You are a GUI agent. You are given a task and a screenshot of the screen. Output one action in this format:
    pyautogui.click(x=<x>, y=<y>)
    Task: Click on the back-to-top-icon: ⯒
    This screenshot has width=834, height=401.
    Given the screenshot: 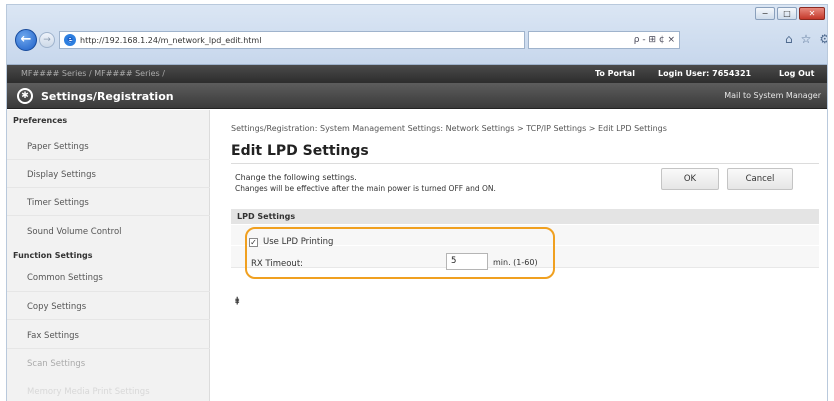 What is the action you would take?
    pyautogui.click(x=237, y=302)
    